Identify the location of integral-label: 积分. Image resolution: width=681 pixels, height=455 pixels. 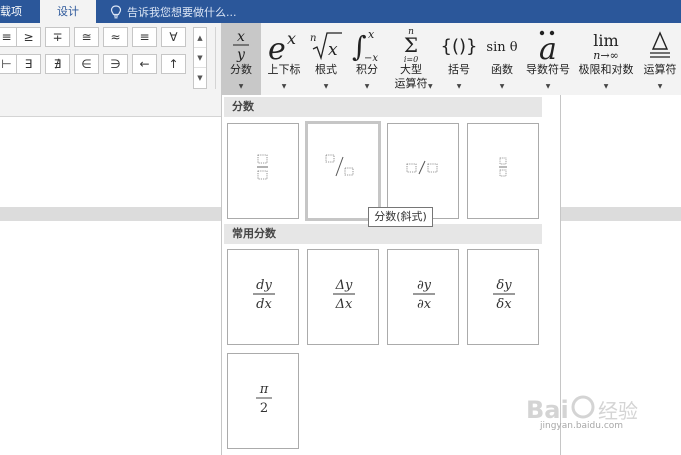
(367, 69).